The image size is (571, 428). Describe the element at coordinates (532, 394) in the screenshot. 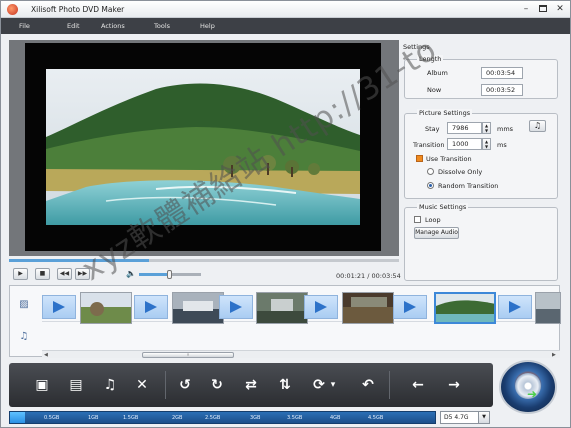

I see `burn-arrow-icon: ➜` at that location.